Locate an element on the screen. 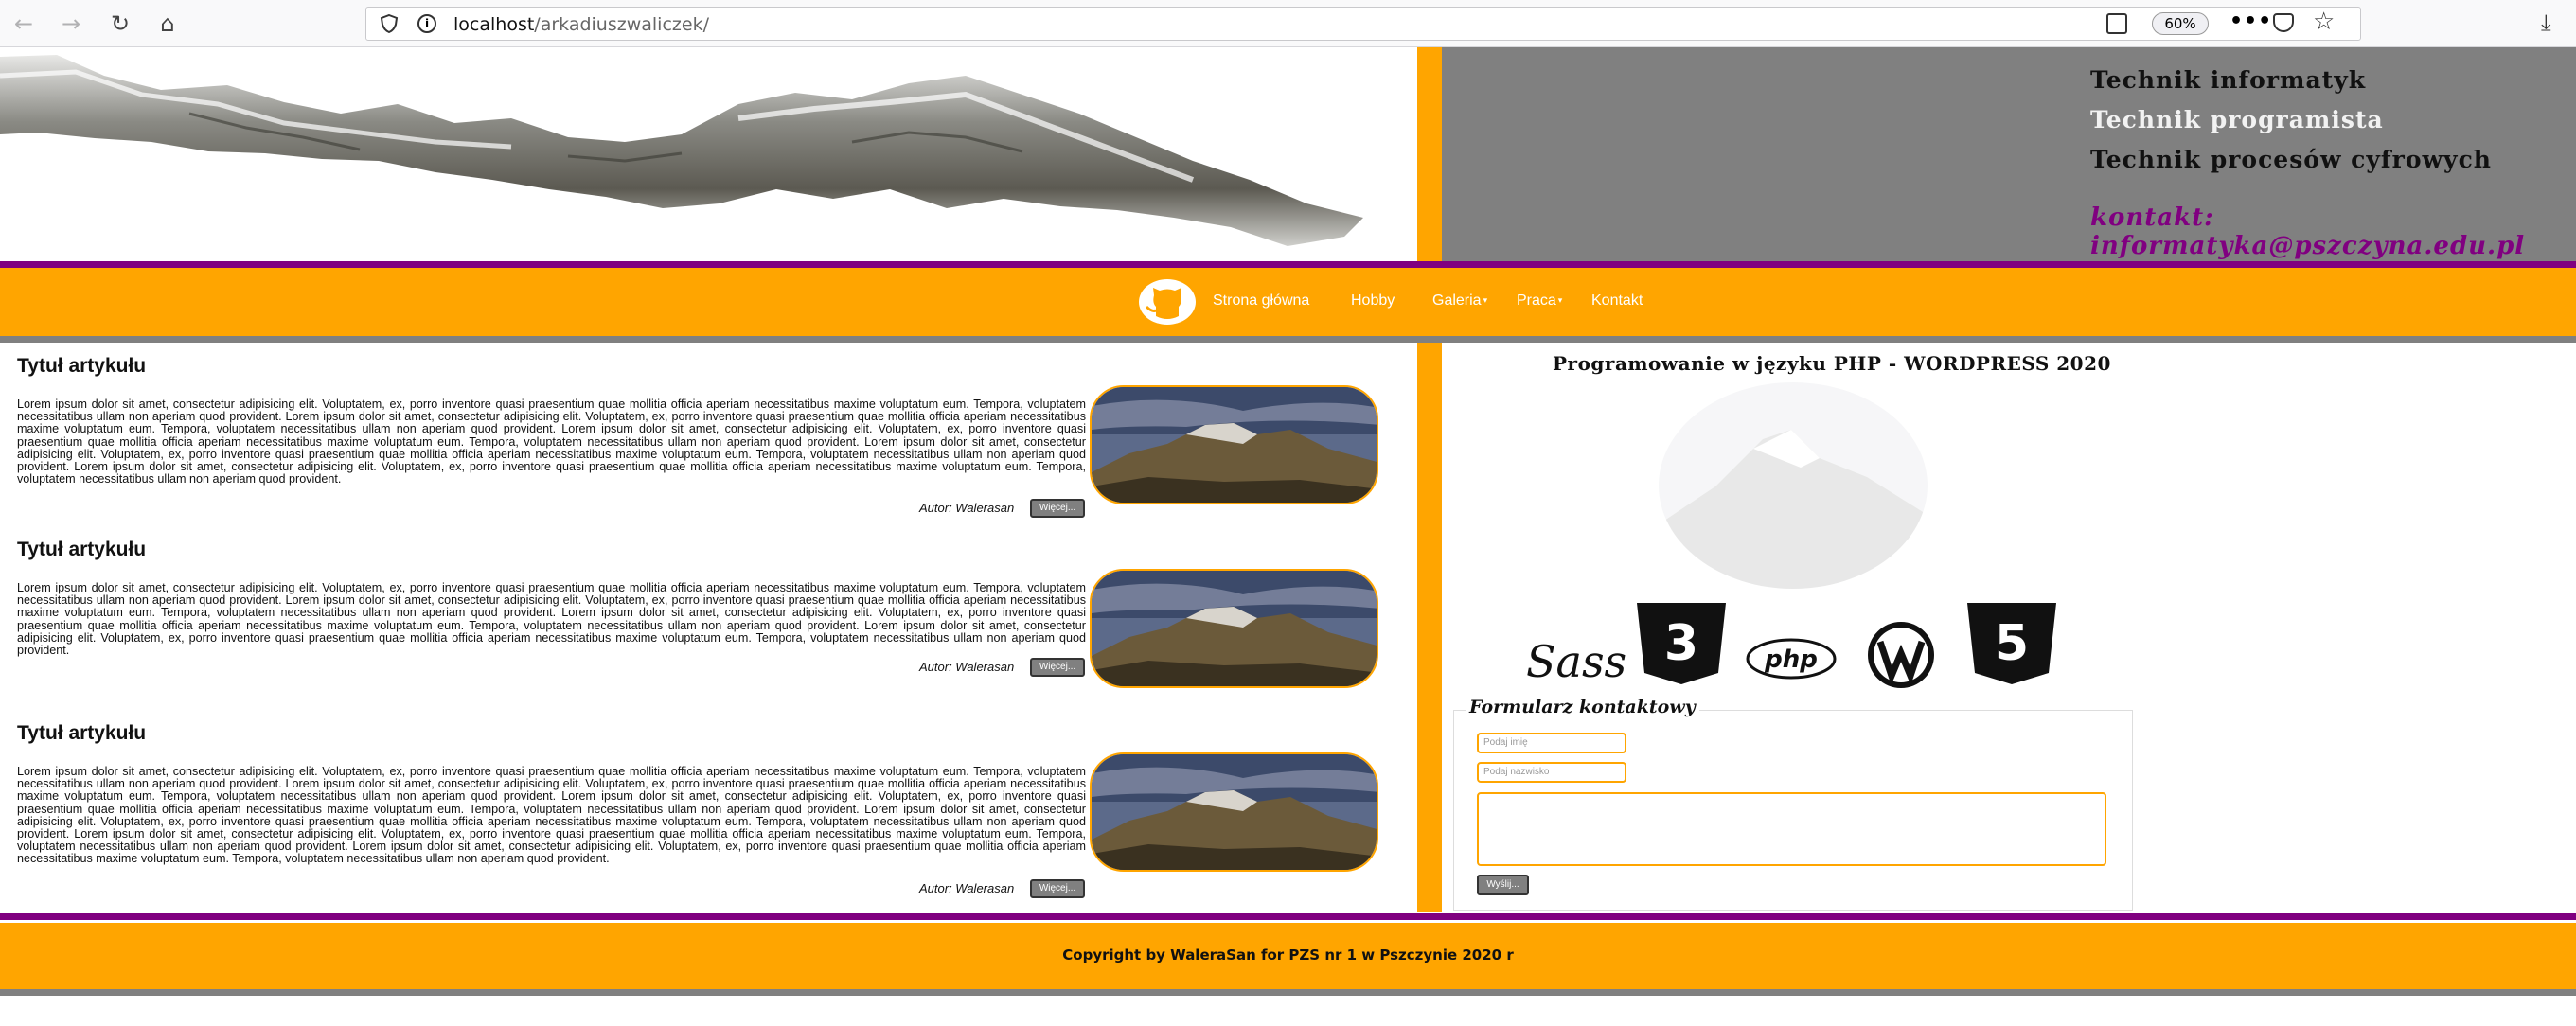 This screenshot has width=2576, height=1026. nav-item-work: Praca ▾ is located at coordinates (1540, 301).